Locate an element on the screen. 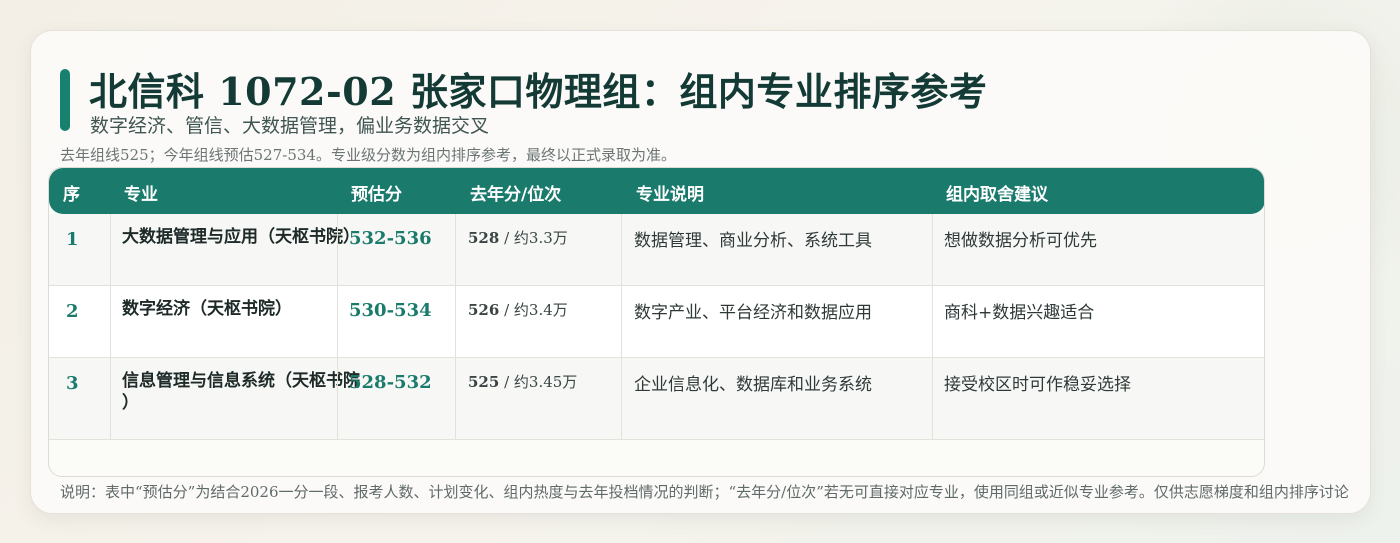 The image size is (1400, 543). col-header-estimate: 预估分 is located at coordinates (376, 195).